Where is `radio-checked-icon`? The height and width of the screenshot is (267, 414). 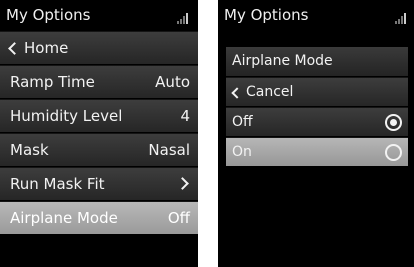
radio-checked-icon is located at coordinates (393, 122).